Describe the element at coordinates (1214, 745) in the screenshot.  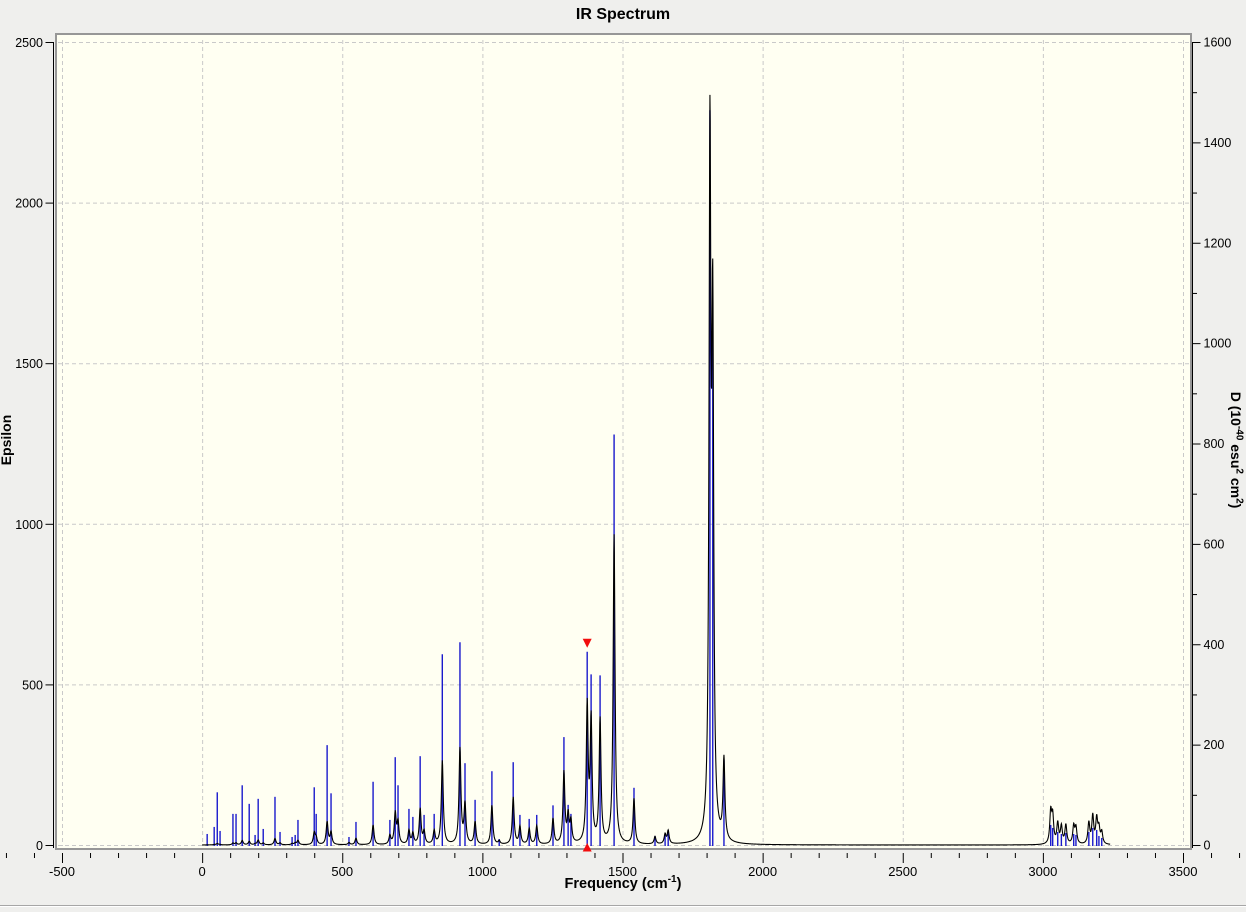
I see `tick-label: 200` at that location.